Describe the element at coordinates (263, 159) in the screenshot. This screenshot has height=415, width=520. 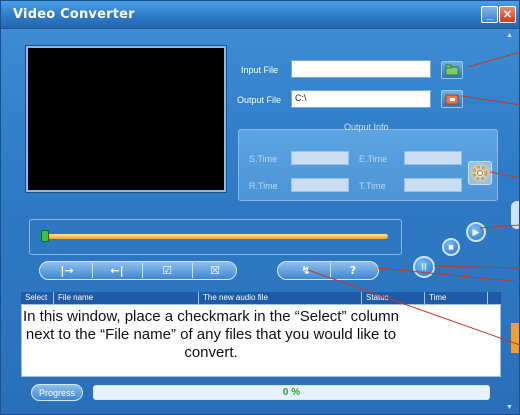
I see `s-time-label: S.Time` at that location.